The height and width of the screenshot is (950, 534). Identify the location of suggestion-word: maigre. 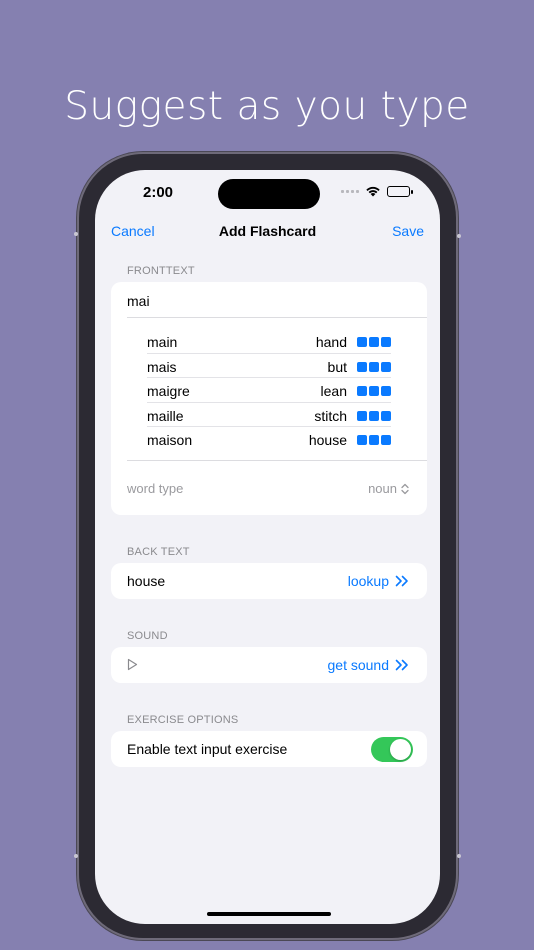
(168, 391).